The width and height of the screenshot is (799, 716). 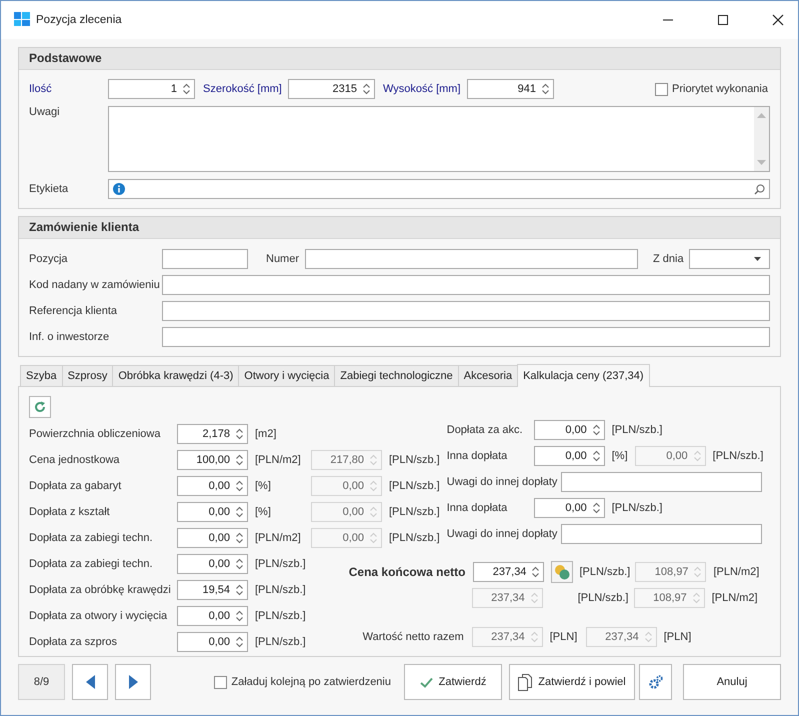 What do you see at coordinates (439, 139) in the screenshot?
I see `notes-field` at bounding box center [439, 139].